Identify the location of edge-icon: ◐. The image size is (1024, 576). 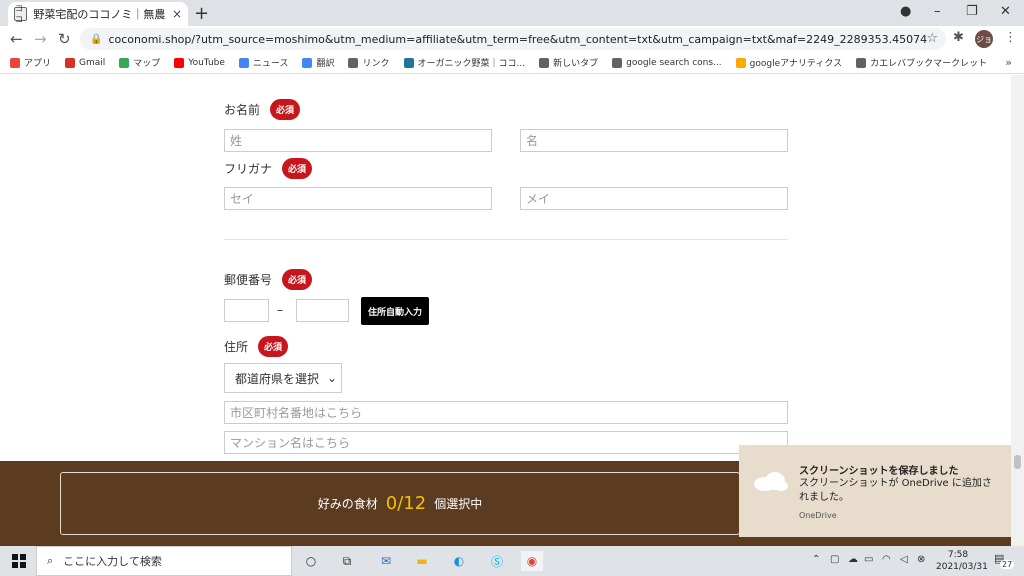
(459, 561).